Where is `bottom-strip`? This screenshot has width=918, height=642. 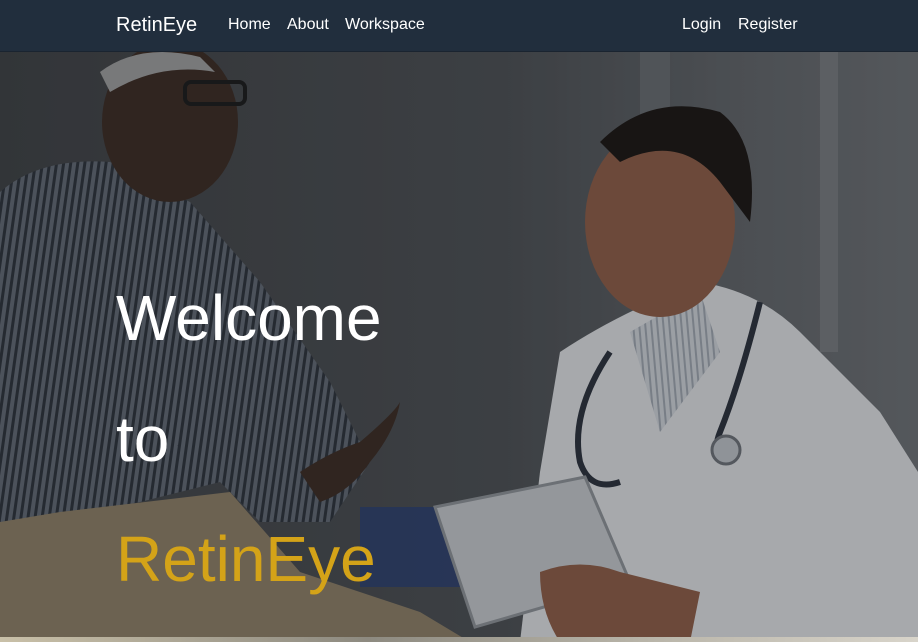
bottom-strip is located at coordinates (459, 639).